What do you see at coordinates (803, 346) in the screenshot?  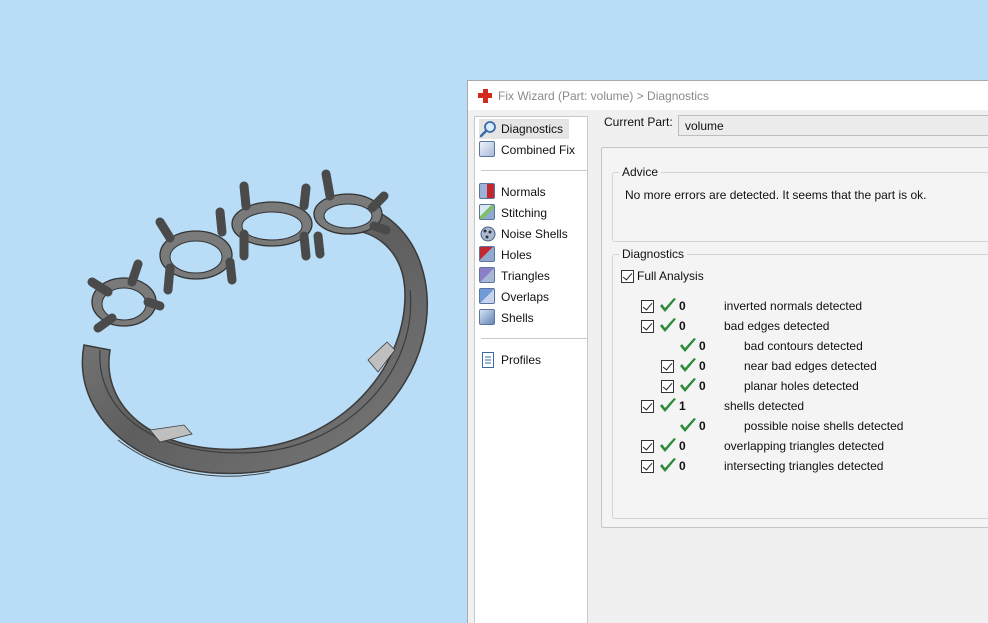 I see `diagnostic-label: bad contours detected` at bounding box center [803, 346].